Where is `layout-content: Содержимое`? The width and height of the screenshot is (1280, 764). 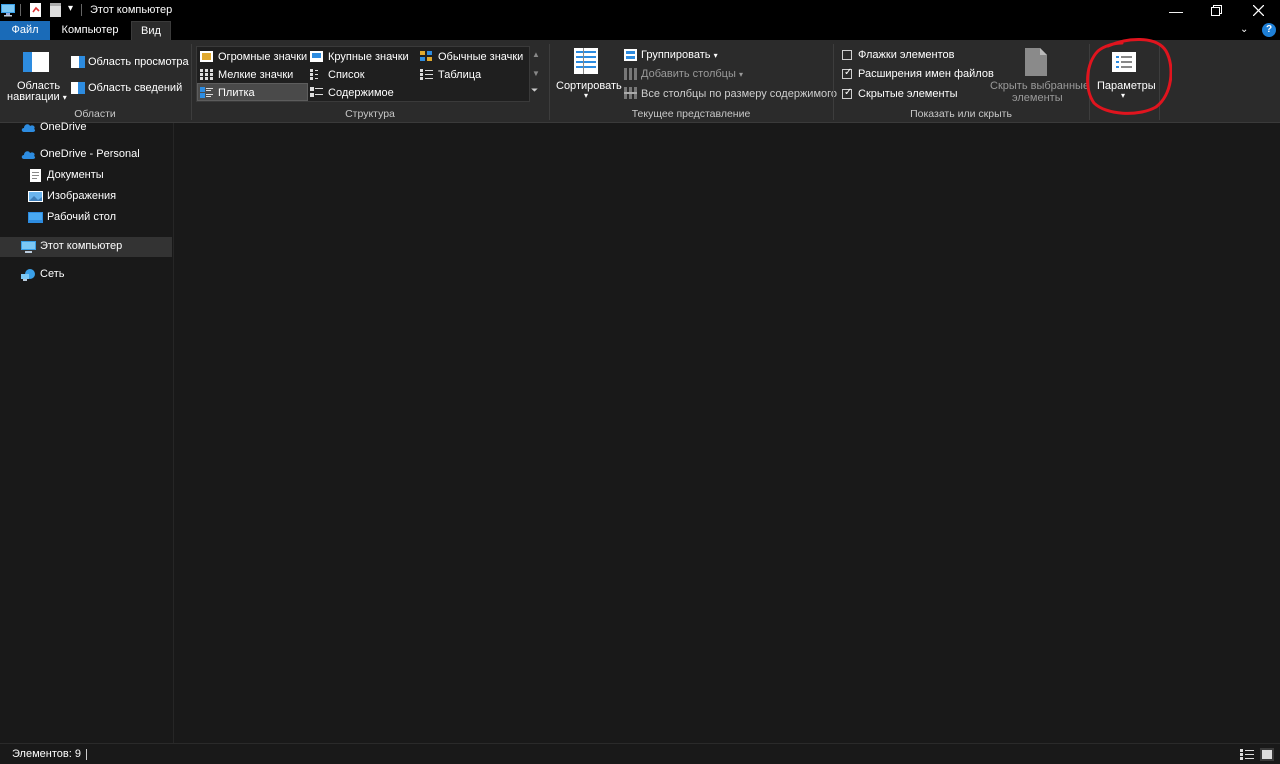 layout-content: Содержимое is located at coordinates (361, 93).